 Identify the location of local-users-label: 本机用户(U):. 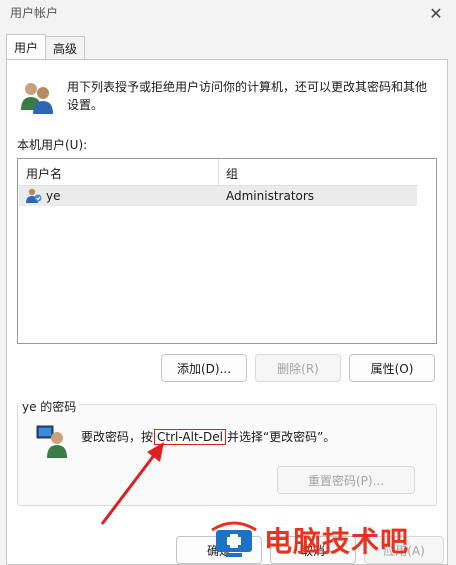
(52, 145).